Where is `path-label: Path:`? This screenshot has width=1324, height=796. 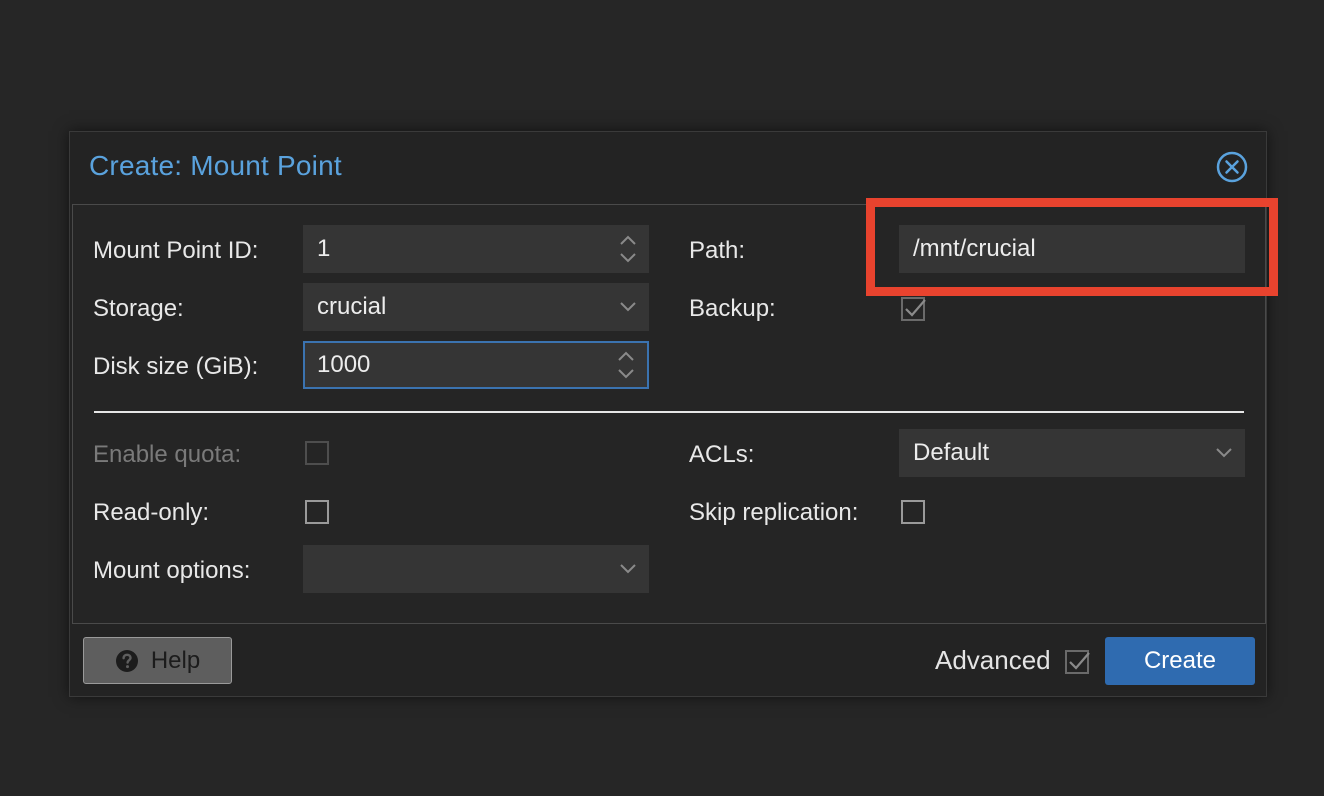 path-label: Path: is located at coordinates (717, 250).